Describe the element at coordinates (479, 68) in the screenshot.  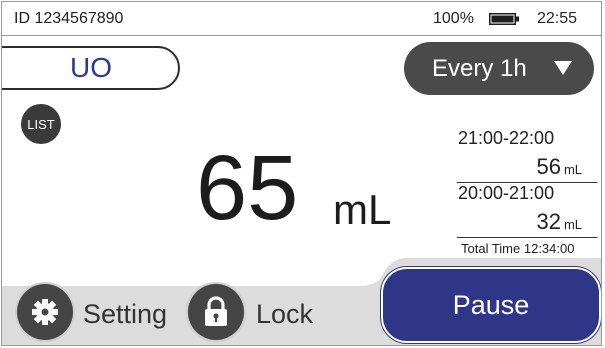
I see `interval-value: Every 1h` at that location.